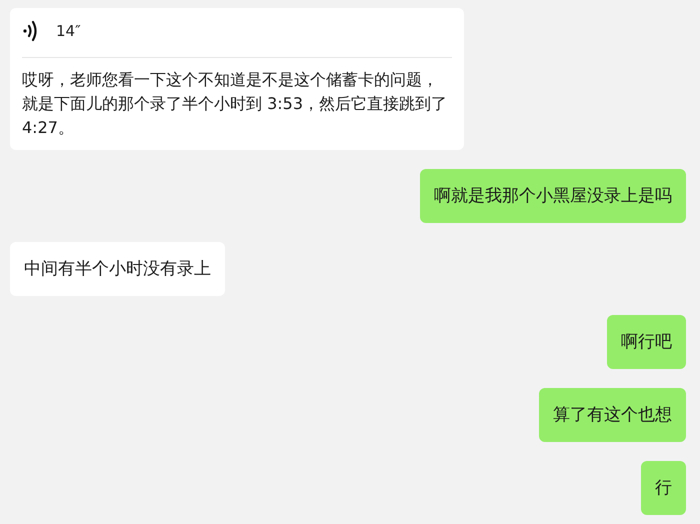  Describe the element at coordinates (612, 415) in the screenshot. I see `message-bubble: 算了有这个也想` at that location.